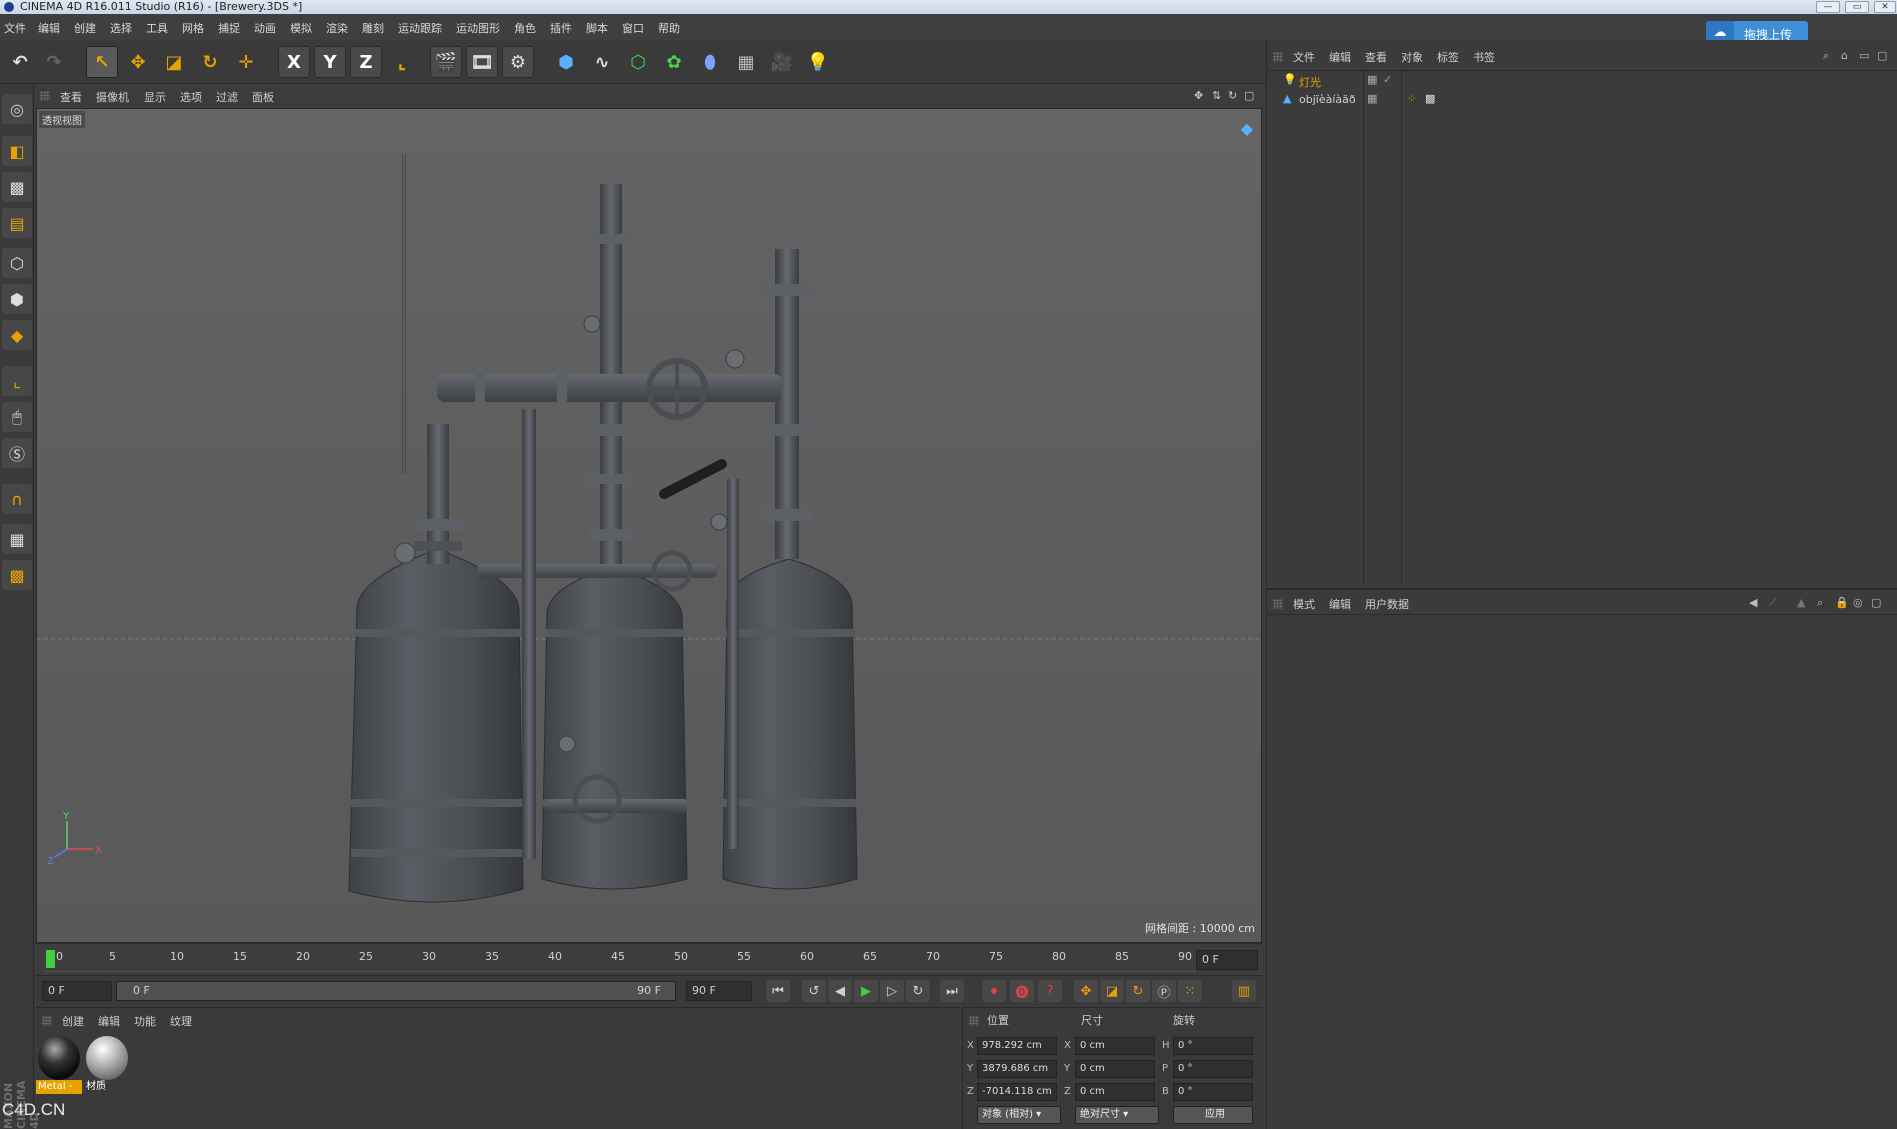 This screenshot has height=1129, width=1897. Describe the element at coordinates (330, 62) in the screenshot. I see `y-axis-lock-button: Y` at that location.